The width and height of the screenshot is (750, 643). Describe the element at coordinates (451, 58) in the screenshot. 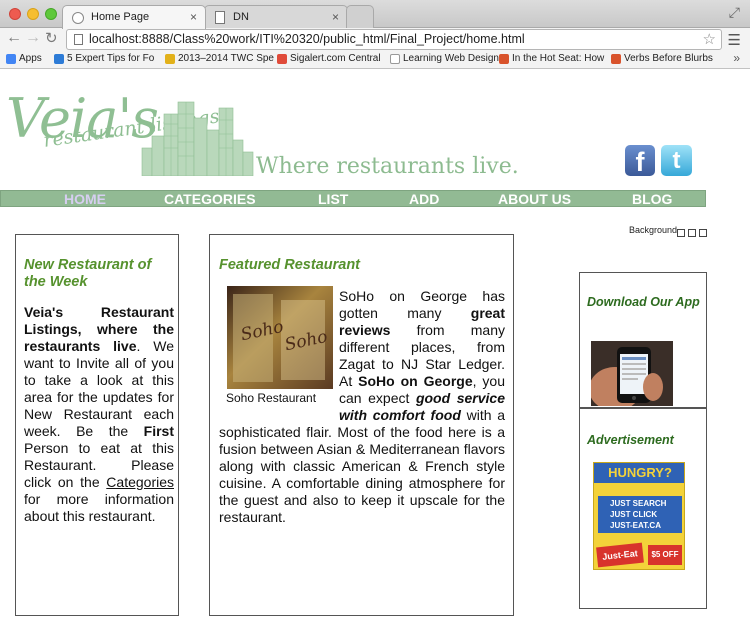

I see `bookmark-label: Learning Web Design` at that location.